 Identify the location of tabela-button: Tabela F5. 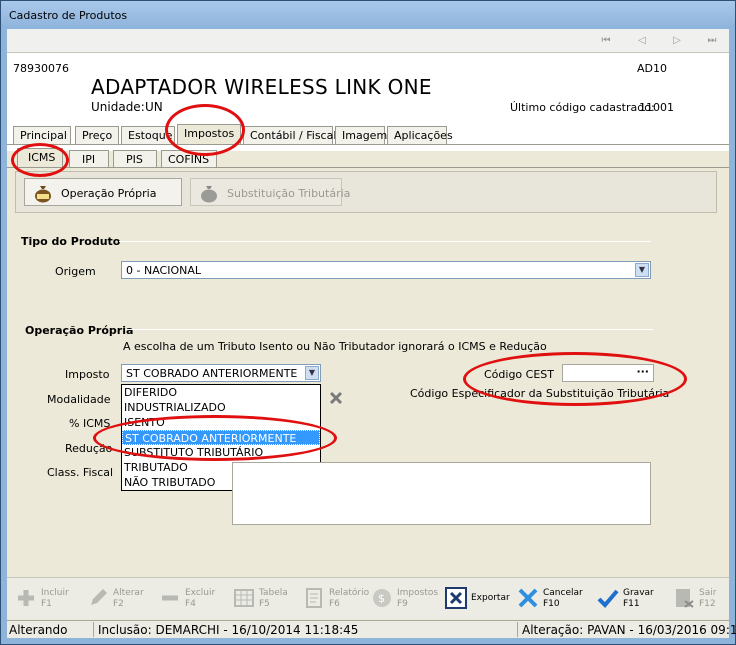
(266, 599).